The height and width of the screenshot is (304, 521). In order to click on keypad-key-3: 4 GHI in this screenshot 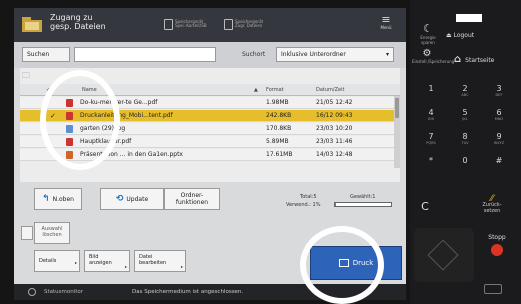, I will do `click(431, 114)`.